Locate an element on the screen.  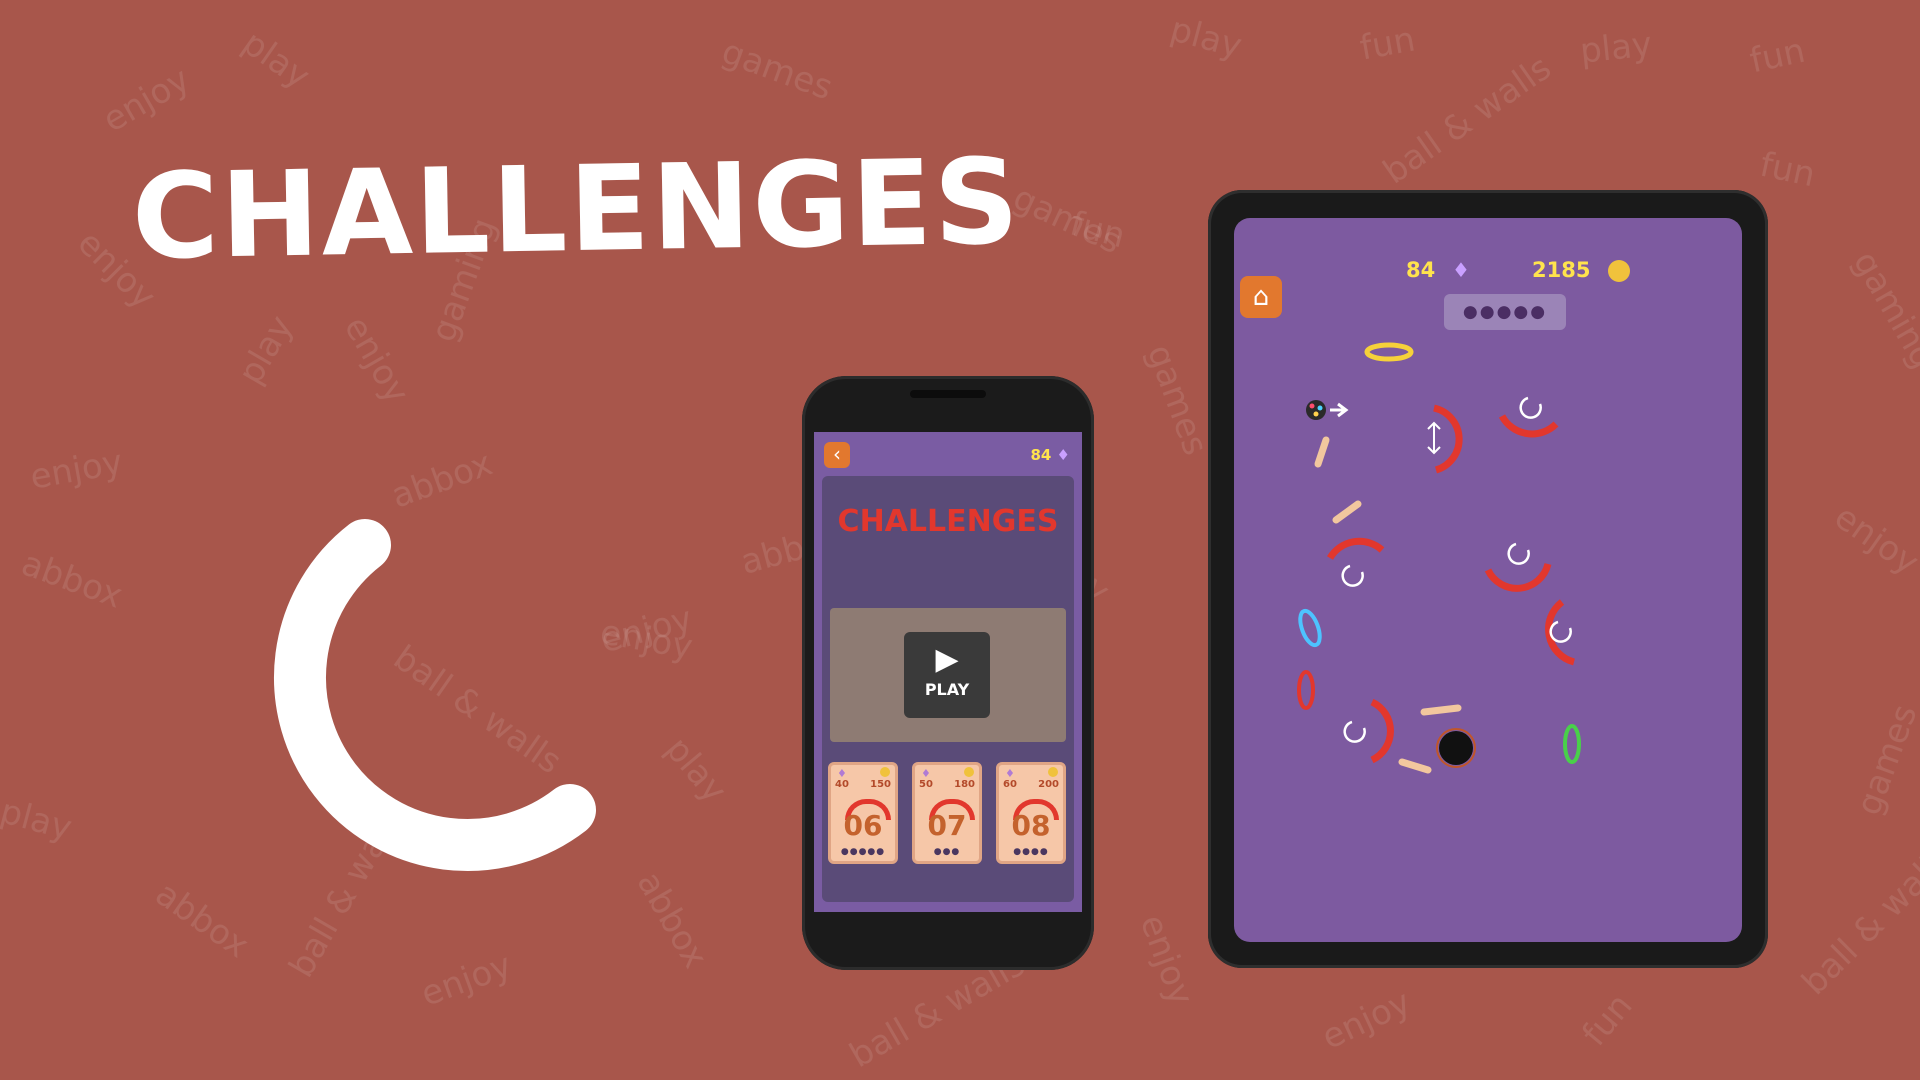
arrow-right-icon is located at coordinates (1339, 410).